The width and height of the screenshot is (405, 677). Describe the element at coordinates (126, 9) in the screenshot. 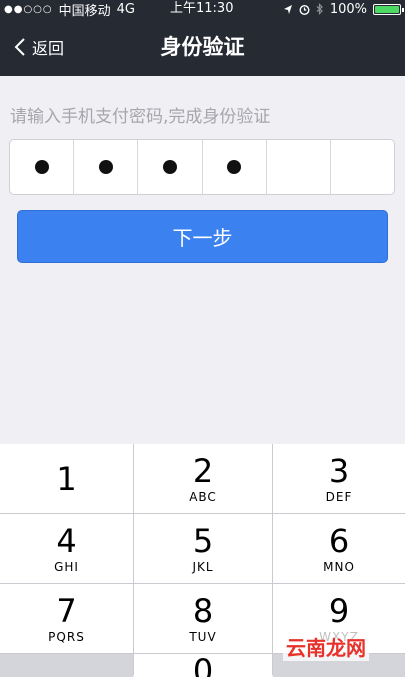

I see `network-label: 4G` at that location.